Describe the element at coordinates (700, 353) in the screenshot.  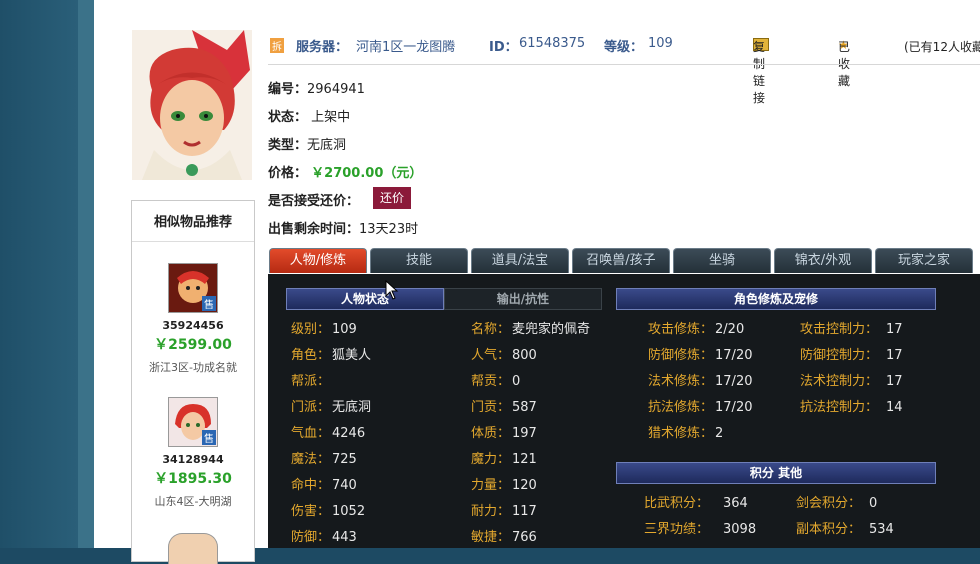
I see `cultivation-row: 防御修炼： 17/20` at that location.